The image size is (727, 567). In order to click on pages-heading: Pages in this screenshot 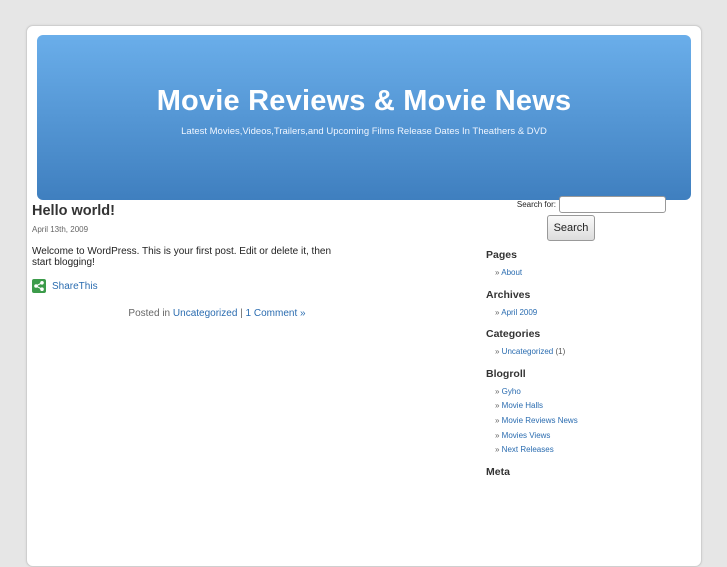, I will do `click(501, 255)`.